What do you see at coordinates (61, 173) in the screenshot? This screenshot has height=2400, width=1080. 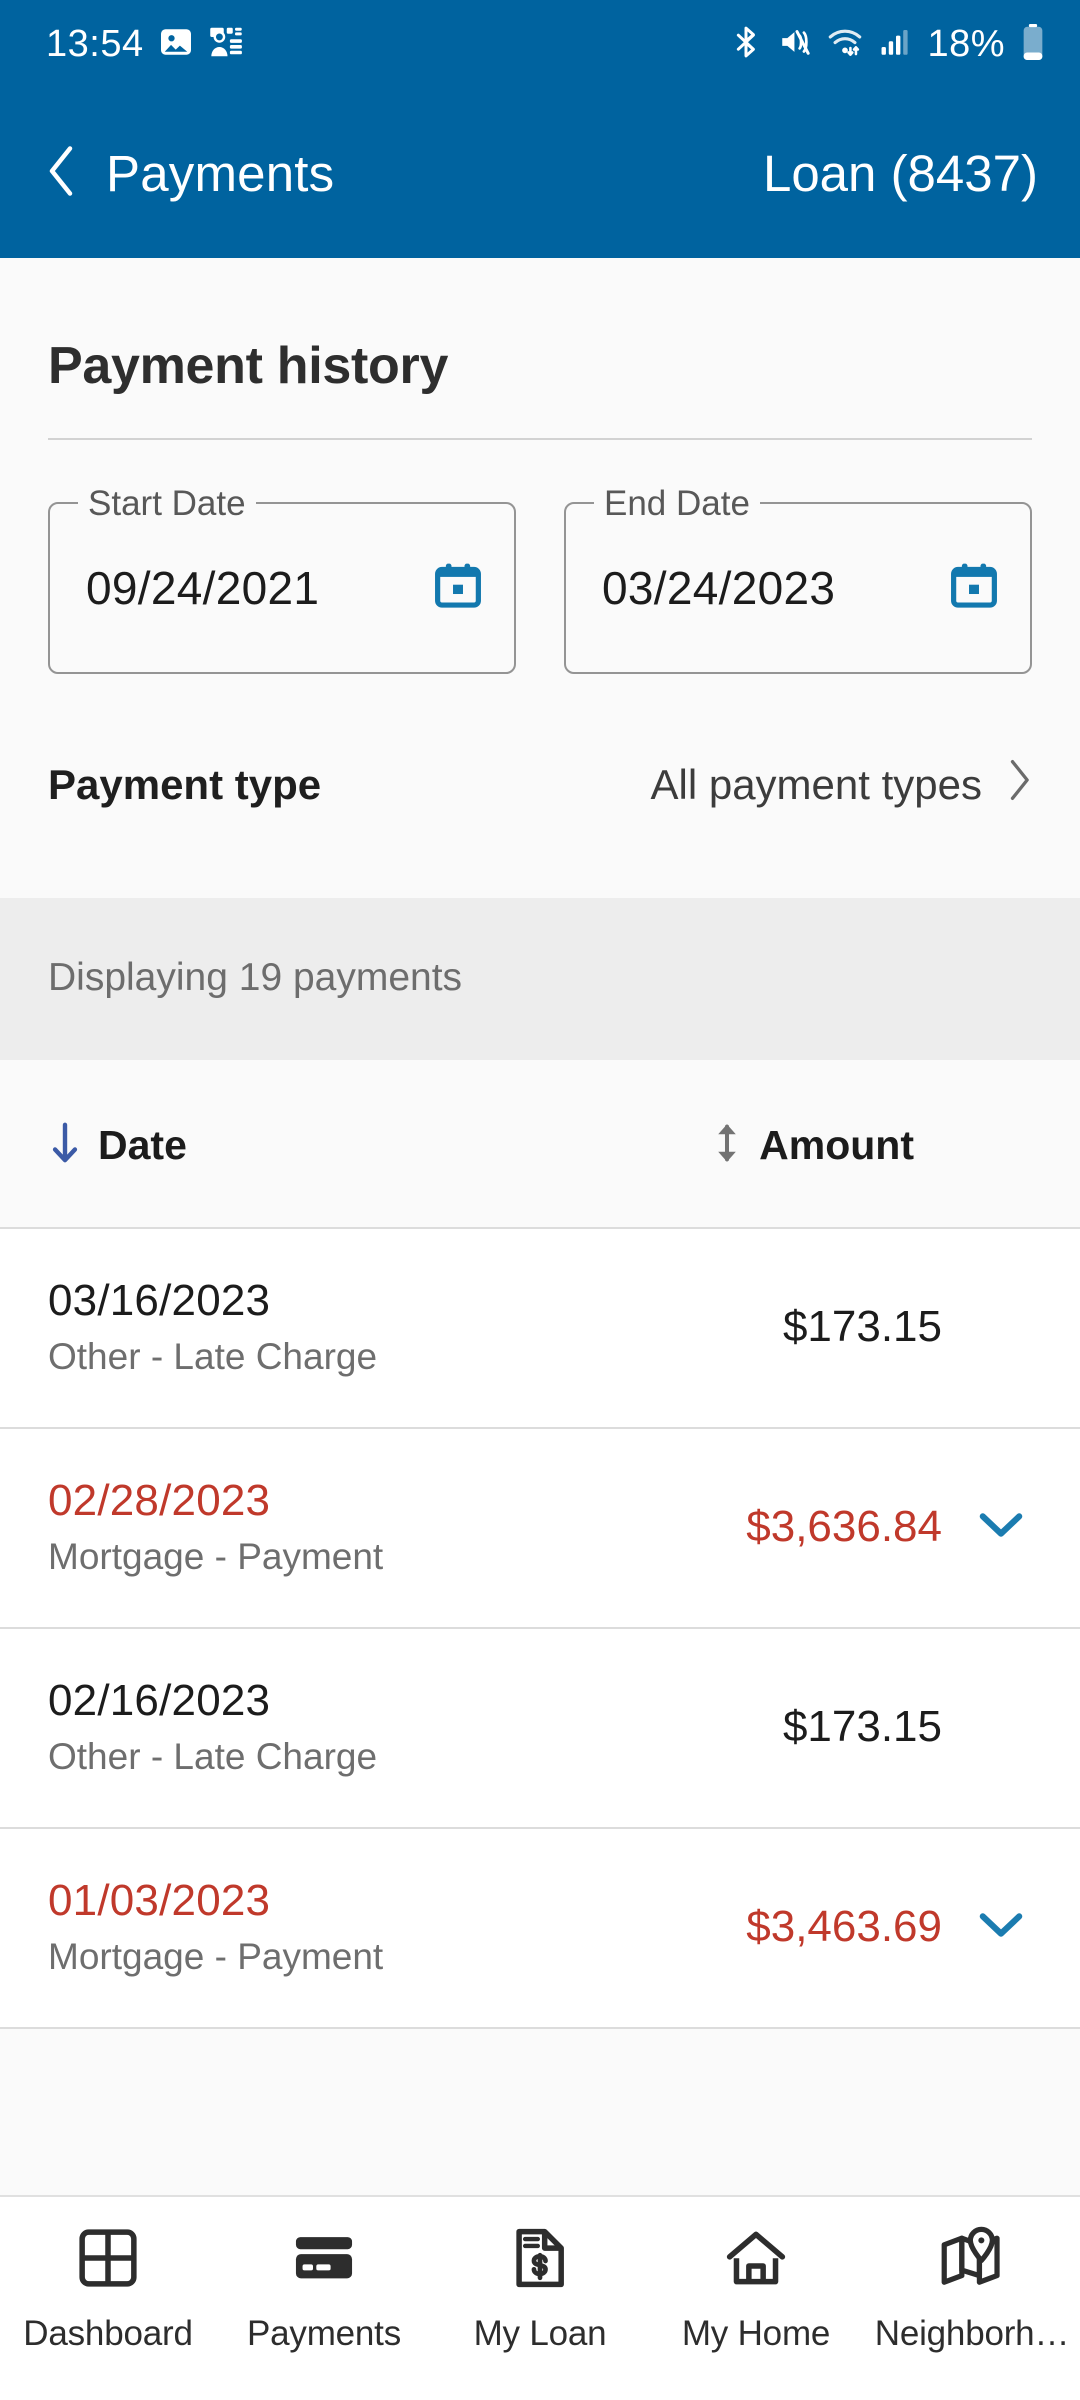 I see `chevron-left-icon` at bounding box center [61, 173].